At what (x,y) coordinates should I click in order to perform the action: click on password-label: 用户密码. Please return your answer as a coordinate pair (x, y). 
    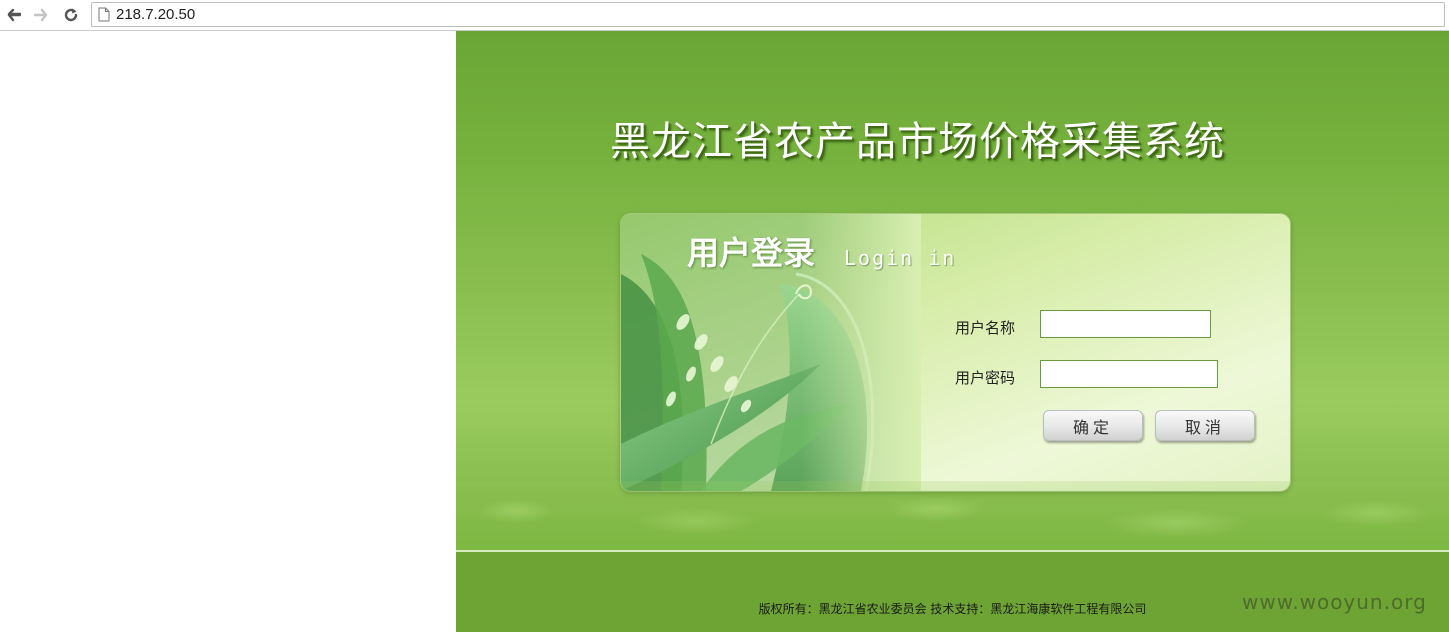
    Looking at the image, I should click on (985, 378).